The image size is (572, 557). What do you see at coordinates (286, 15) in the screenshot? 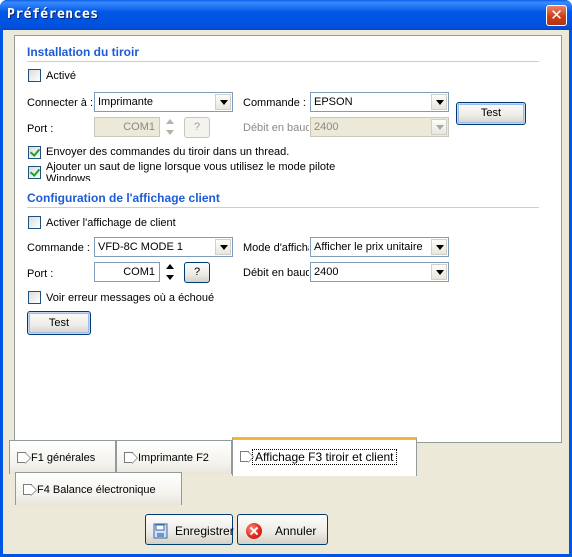
I see `title-bar: Préférences ✕` at bounding box center [286, 15].